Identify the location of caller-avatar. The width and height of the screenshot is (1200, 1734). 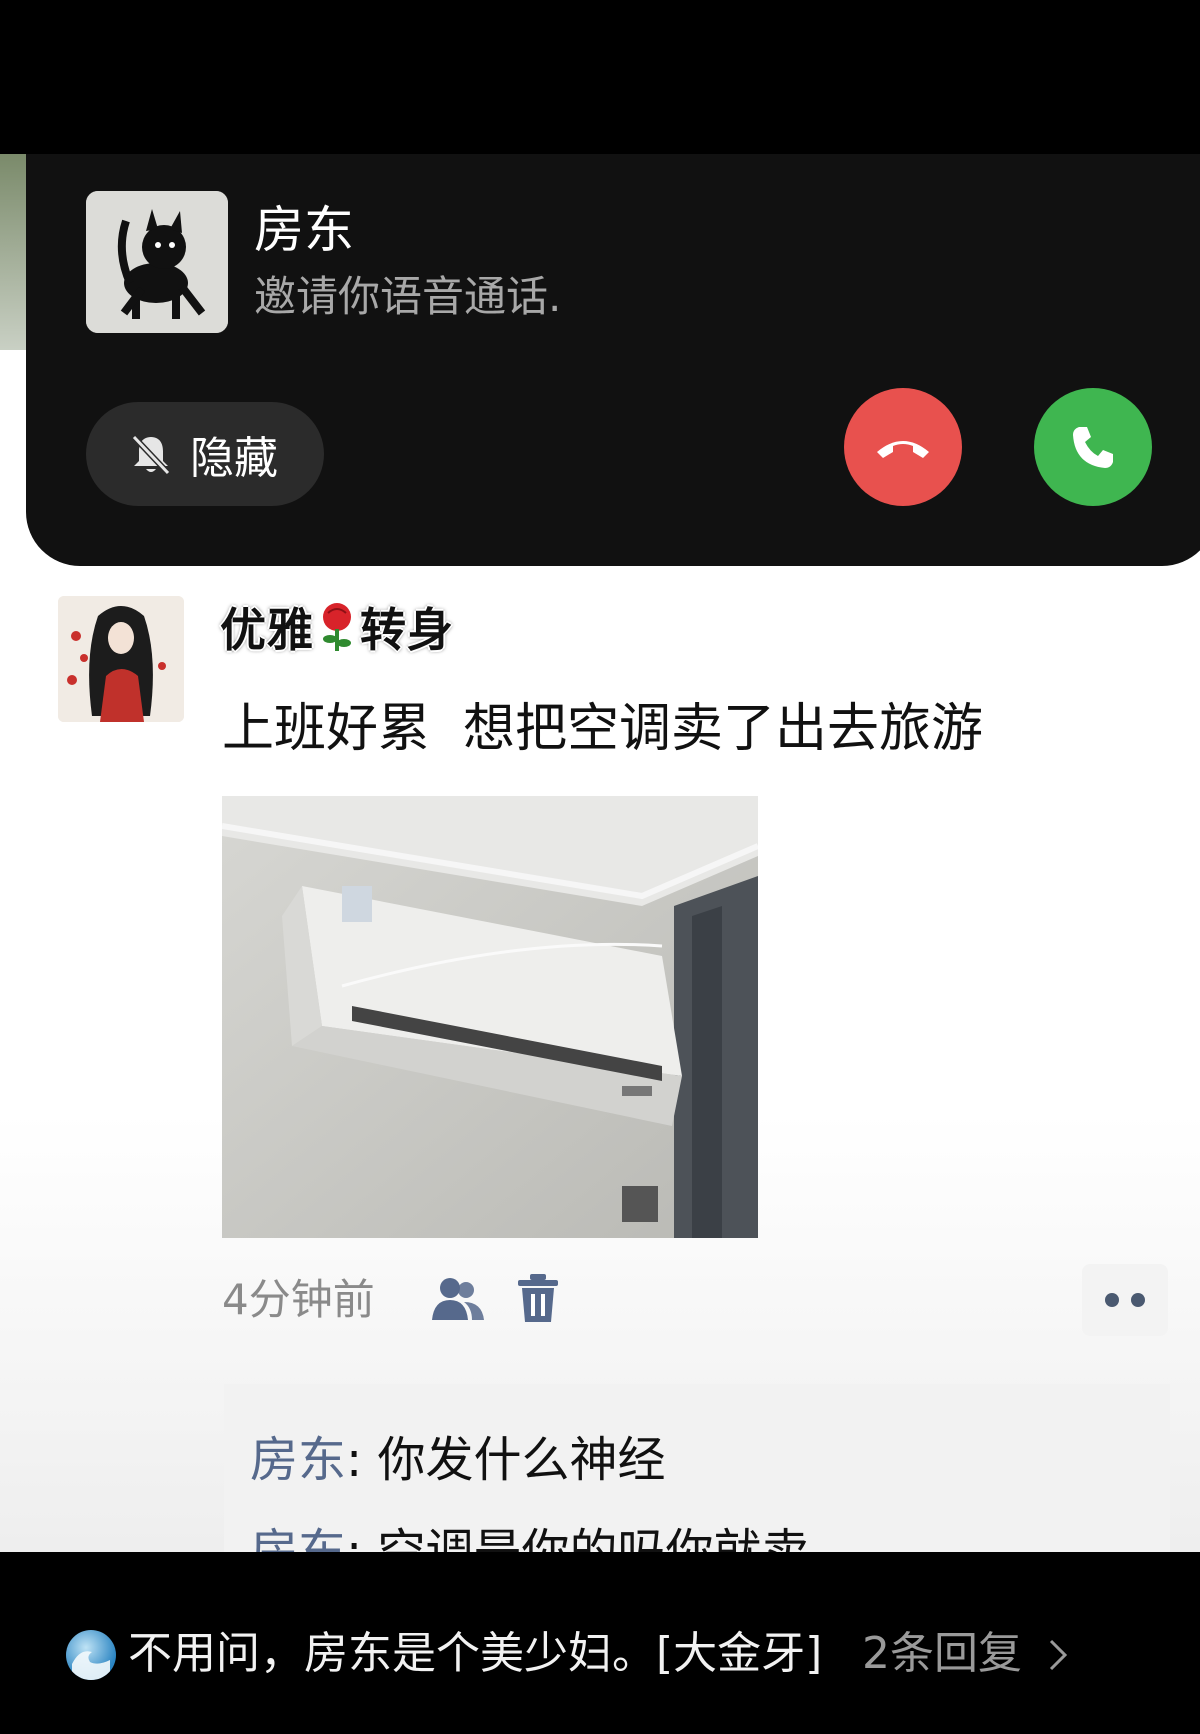
(157, 262).